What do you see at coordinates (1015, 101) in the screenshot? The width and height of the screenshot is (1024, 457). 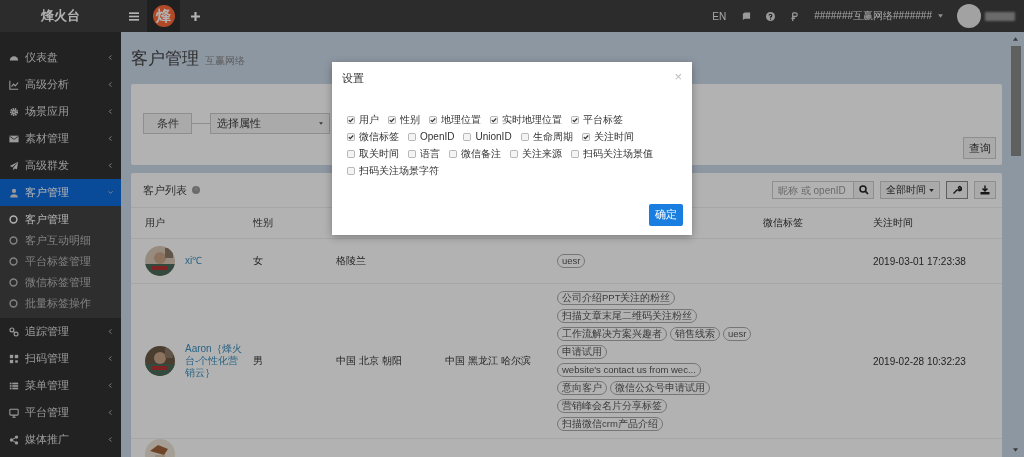 I see `scrollbar-thumb` at bounding box center [1015, 101].